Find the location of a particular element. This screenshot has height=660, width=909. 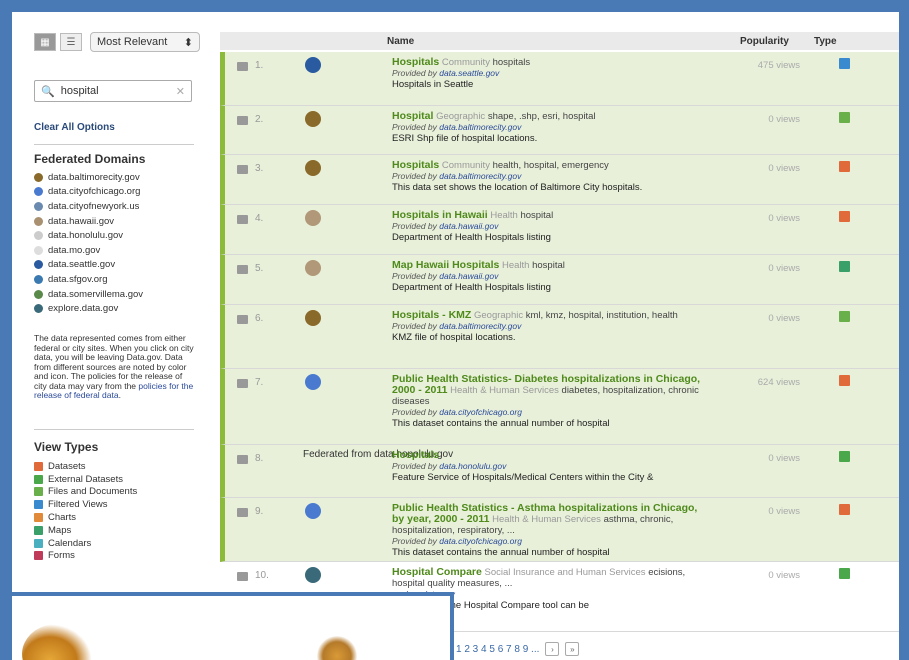

view-type-item: Datasets is located at coordinates (114, 466).